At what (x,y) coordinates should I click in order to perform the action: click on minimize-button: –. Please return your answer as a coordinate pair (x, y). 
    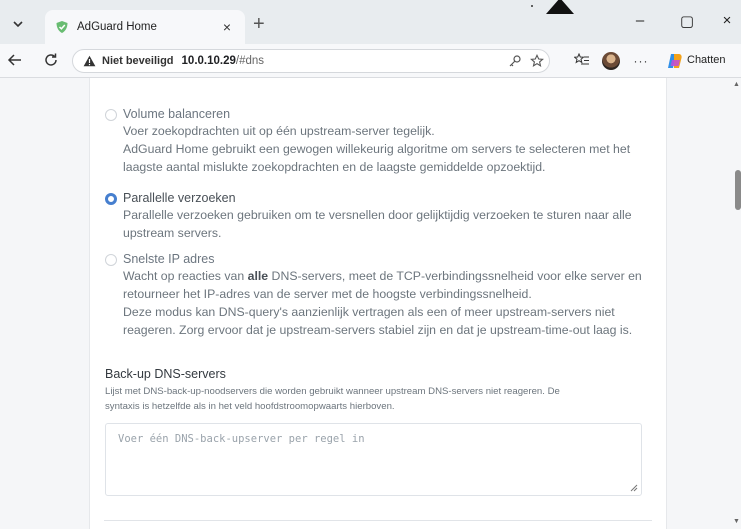
    Looking at the image, I should click on (640, 20).